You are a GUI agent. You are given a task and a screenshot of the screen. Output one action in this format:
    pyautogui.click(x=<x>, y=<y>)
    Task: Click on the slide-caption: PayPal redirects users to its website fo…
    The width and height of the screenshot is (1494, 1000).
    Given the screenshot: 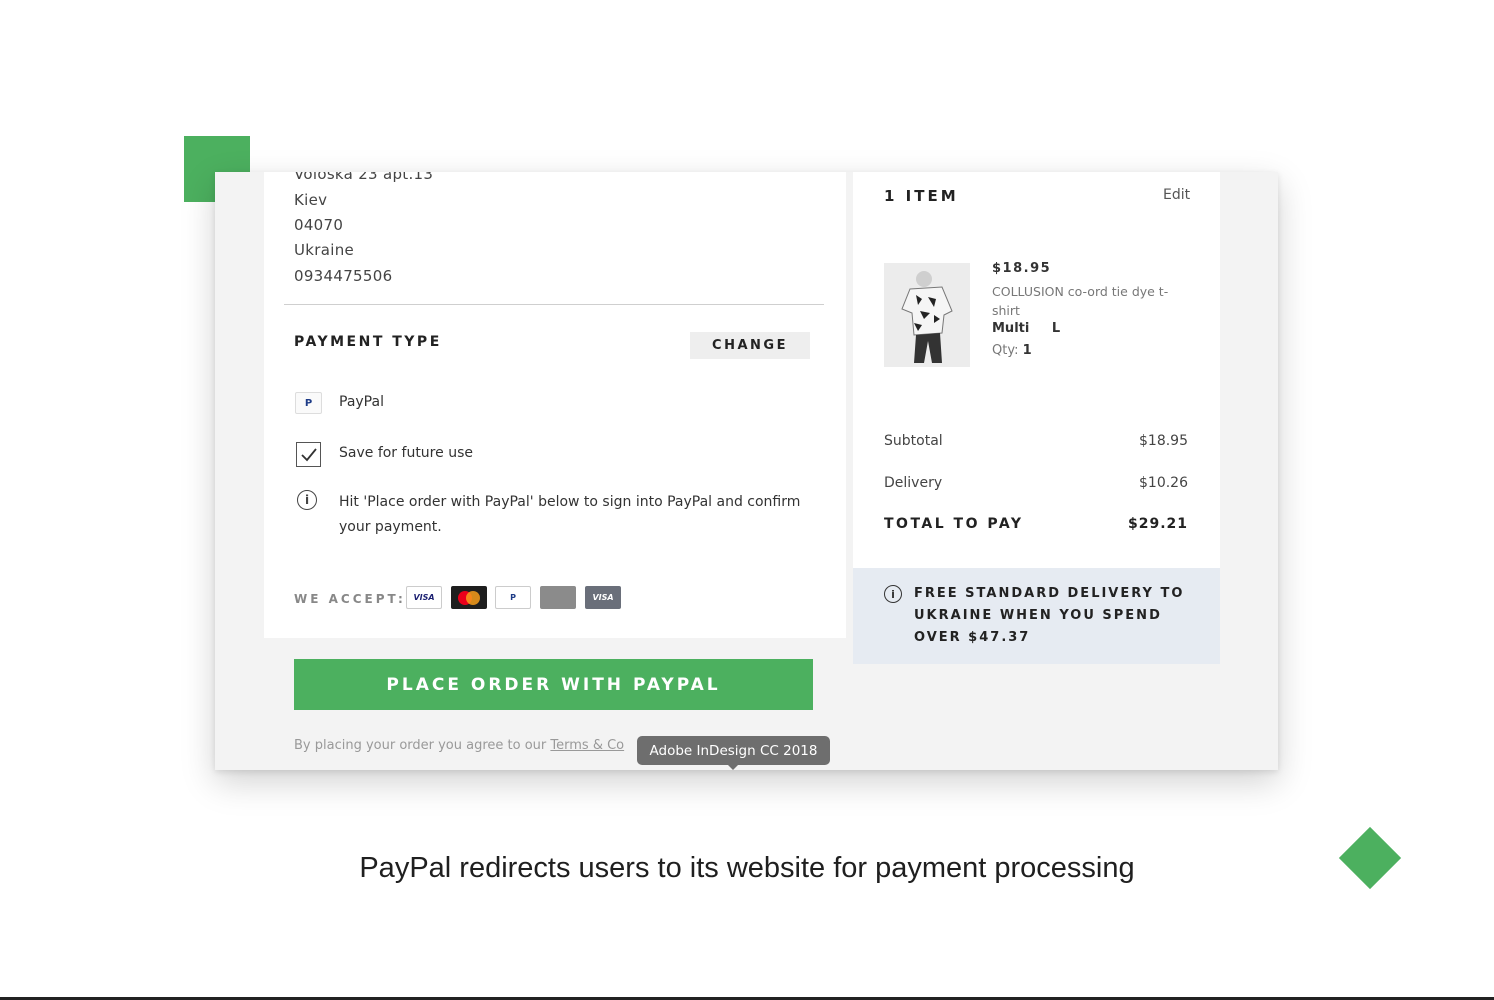 What is the action you would take?
    pyautogui.click(x=747, y=868)
    